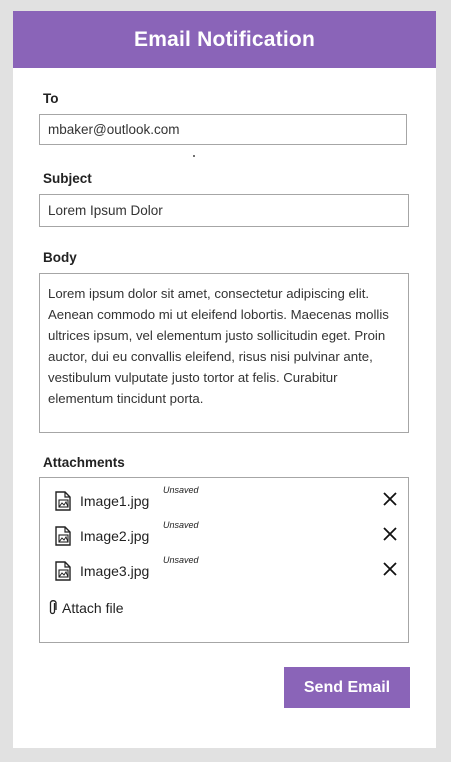 The height and width of the screenshot is (762, 451). What do you see at coordinates (225, 571) in the screenshot?
I see `attachment-item: Image3.jpg Unsaved` at bounding box center [225, 571].